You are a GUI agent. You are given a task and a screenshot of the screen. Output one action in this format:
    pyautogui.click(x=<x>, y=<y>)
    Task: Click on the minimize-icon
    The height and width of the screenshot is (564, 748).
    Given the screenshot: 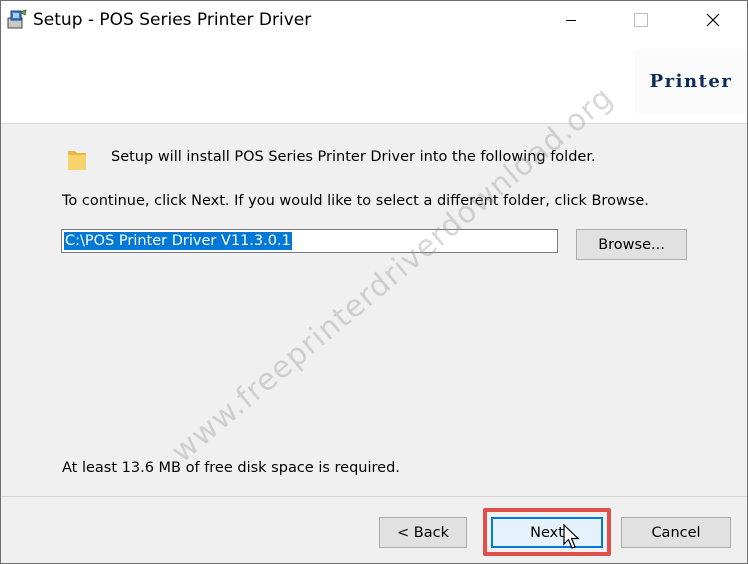 What is the action you would take?
    pyautogui.click(x=571, y=20)
    